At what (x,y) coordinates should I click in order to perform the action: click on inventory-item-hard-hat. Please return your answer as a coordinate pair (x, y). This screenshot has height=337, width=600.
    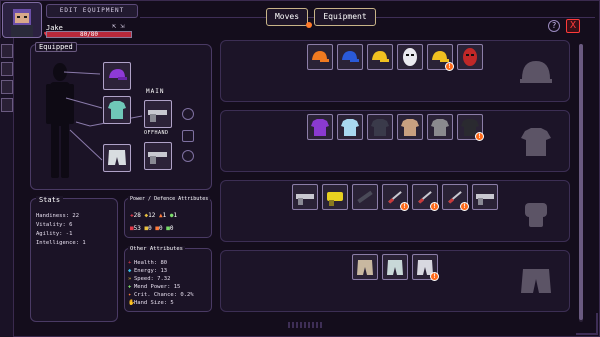
    Looking at the image, I should click on (380, 57).